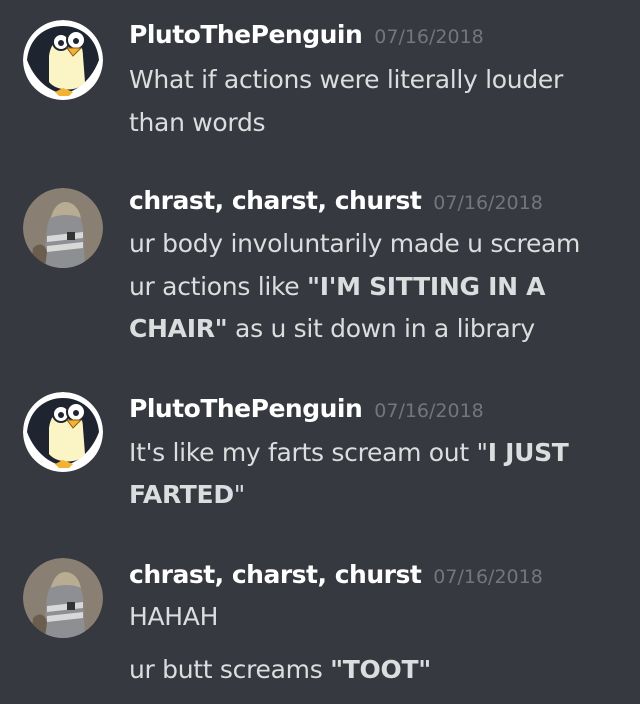 The image size is (640, 704). What do you see at coordinates (178, 328) in the screenshot?
I see `bold-text: CHAIR"` at bounding box center [178, 328].